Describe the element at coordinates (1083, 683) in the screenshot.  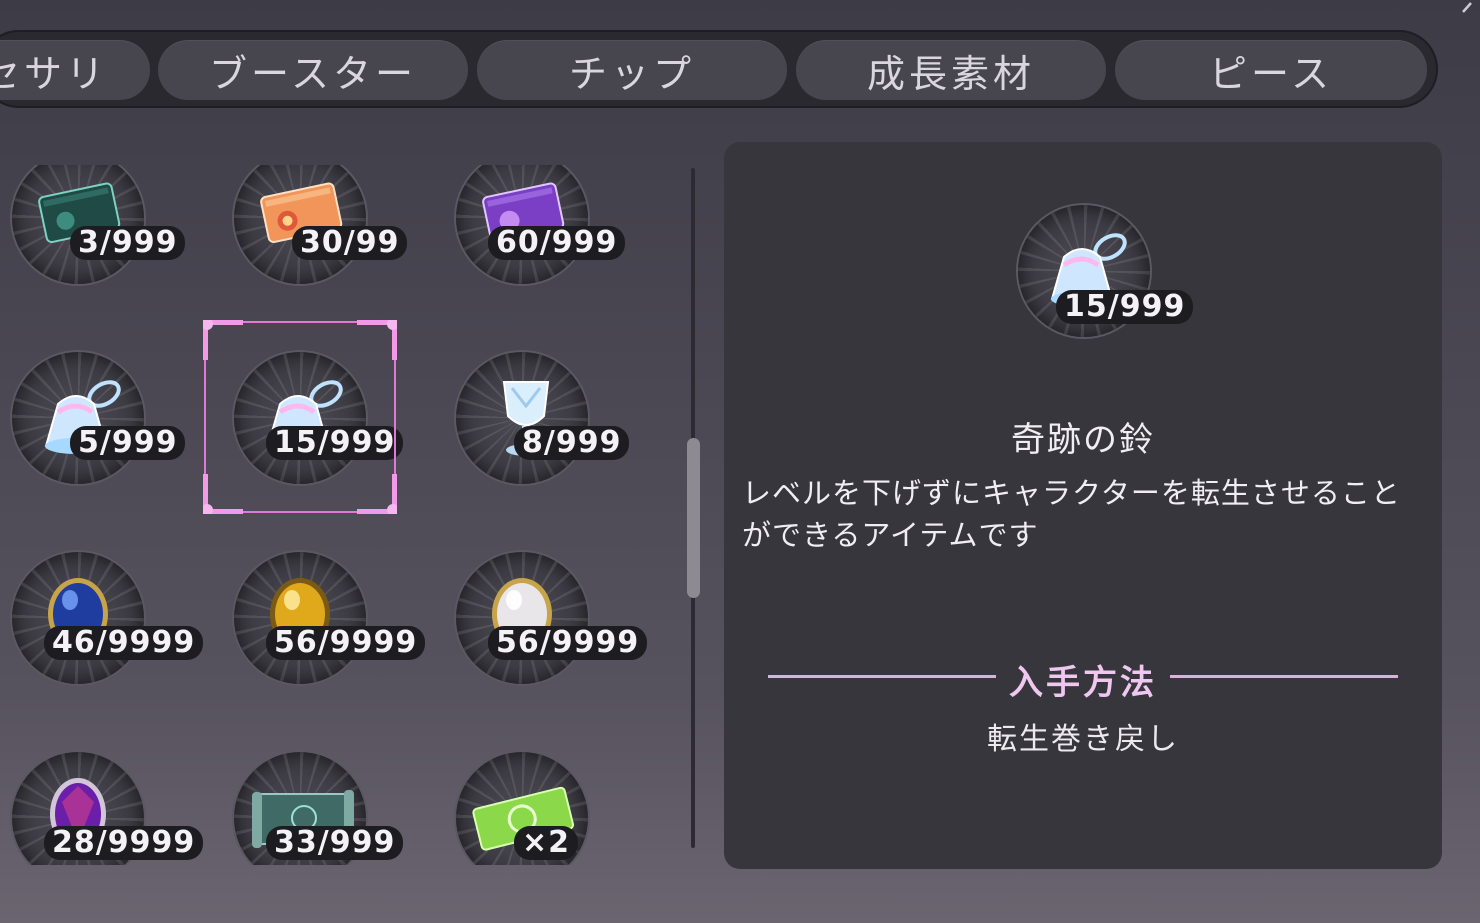
I see `acquisition-heading: 入手方法` at that location.